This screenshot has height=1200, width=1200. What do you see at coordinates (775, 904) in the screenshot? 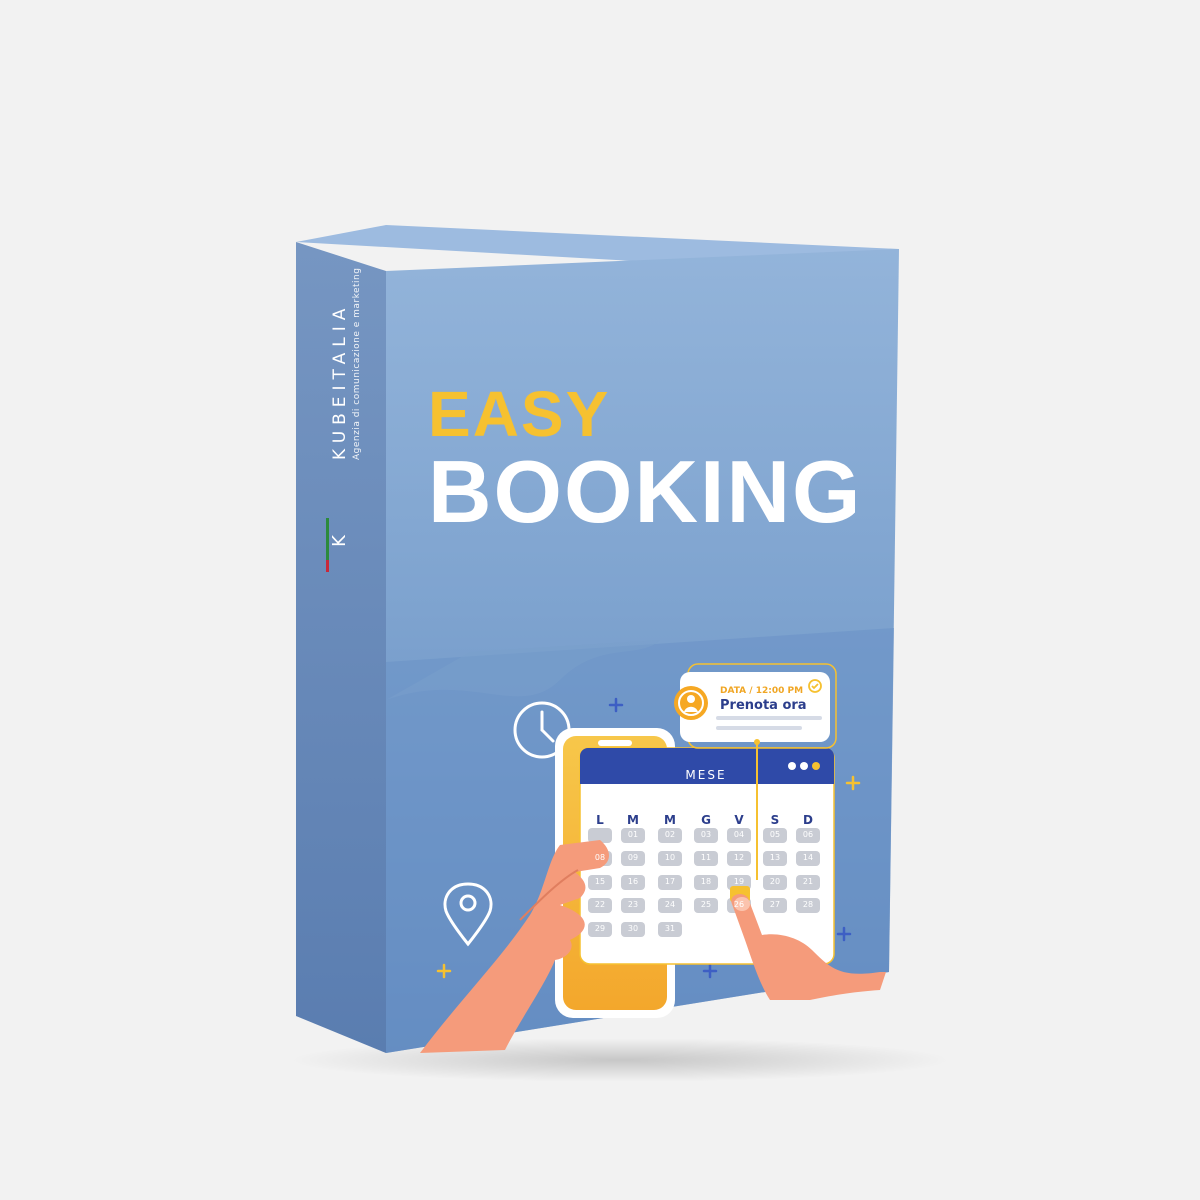
I see `calendar-day-number: 27` at bounding box center [775, 904].